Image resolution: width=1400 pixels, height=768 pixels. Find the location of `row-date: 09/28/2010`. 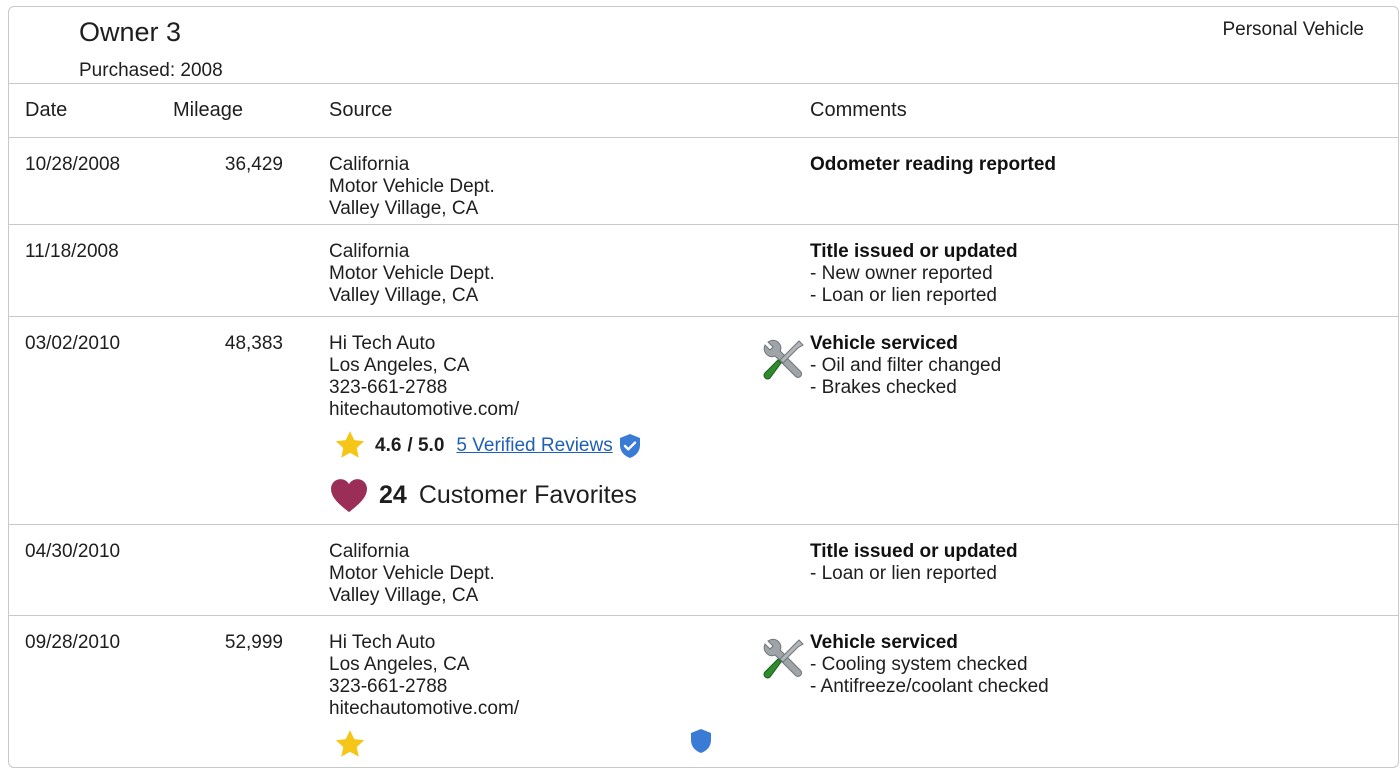

row-date: 09/28/2010 is located at coordinates (73, 642).